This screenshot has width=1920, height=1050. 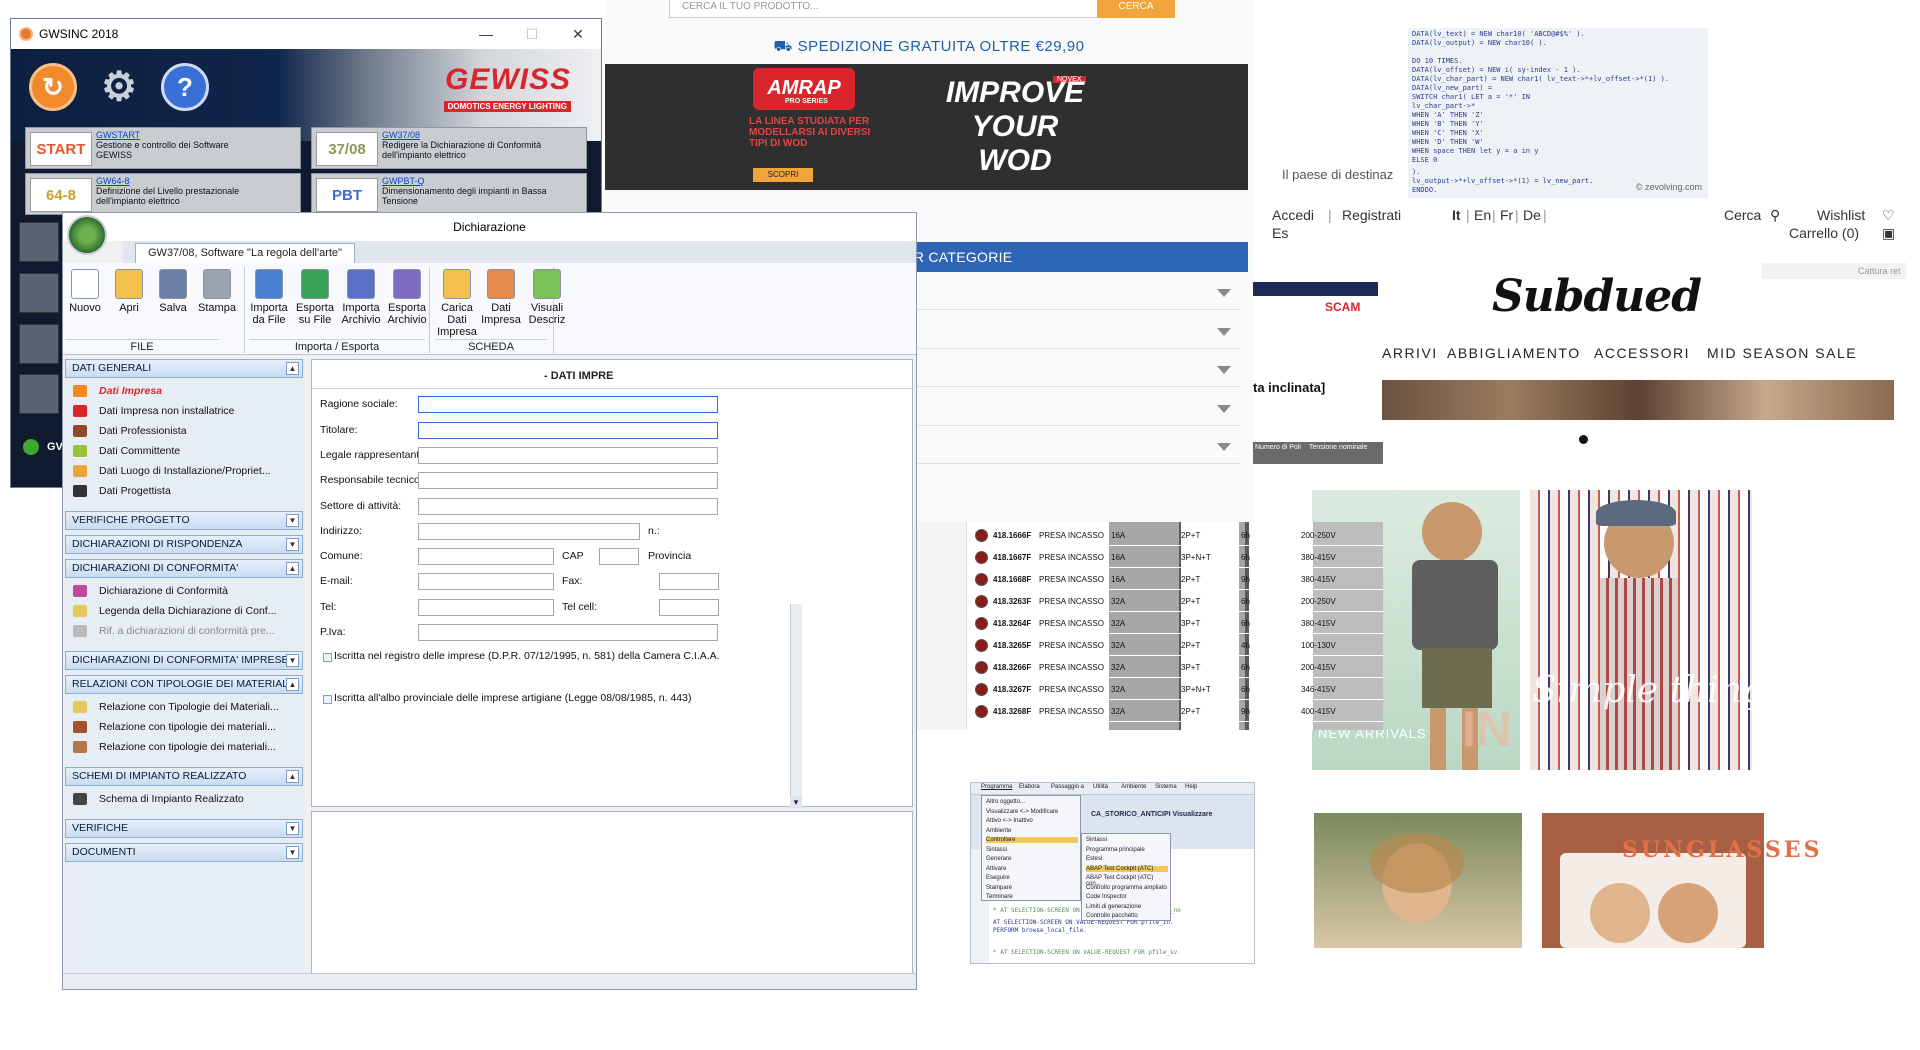 I want to click on gwstart-link: GWSTART, so click(x=162, y=135).